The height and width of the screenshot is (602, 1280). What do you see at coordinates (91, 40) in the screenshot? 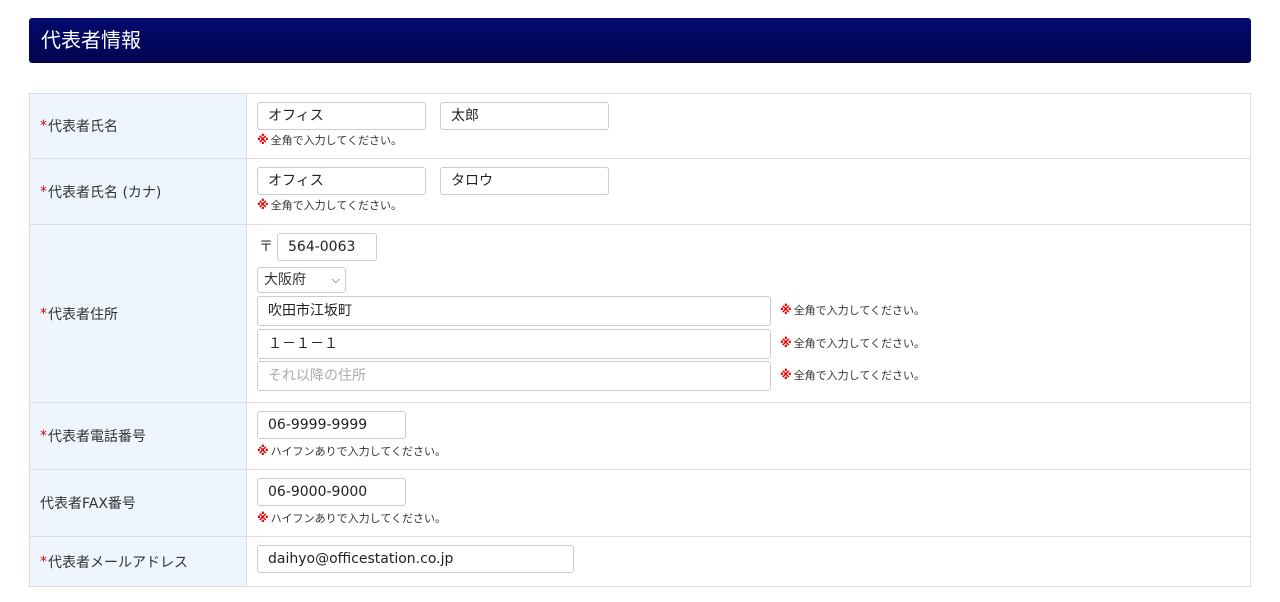
I see `section-title: 代表者情報` at bounding box center [91, 40].